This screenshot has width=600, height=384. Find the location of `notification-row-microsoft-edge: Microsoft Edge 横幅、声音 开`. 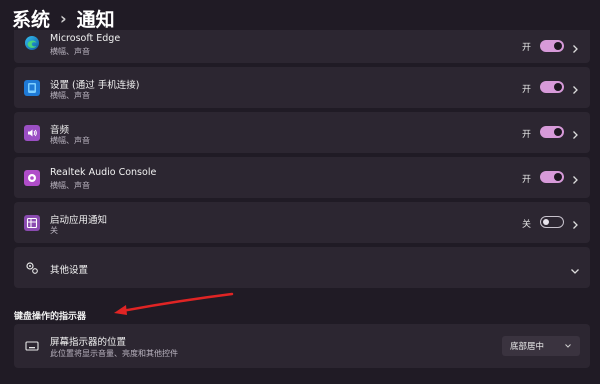

notification-row-microsoft-edge: Microsoft Edge 横幅、声音 开 is located at coordinates (302, 46).